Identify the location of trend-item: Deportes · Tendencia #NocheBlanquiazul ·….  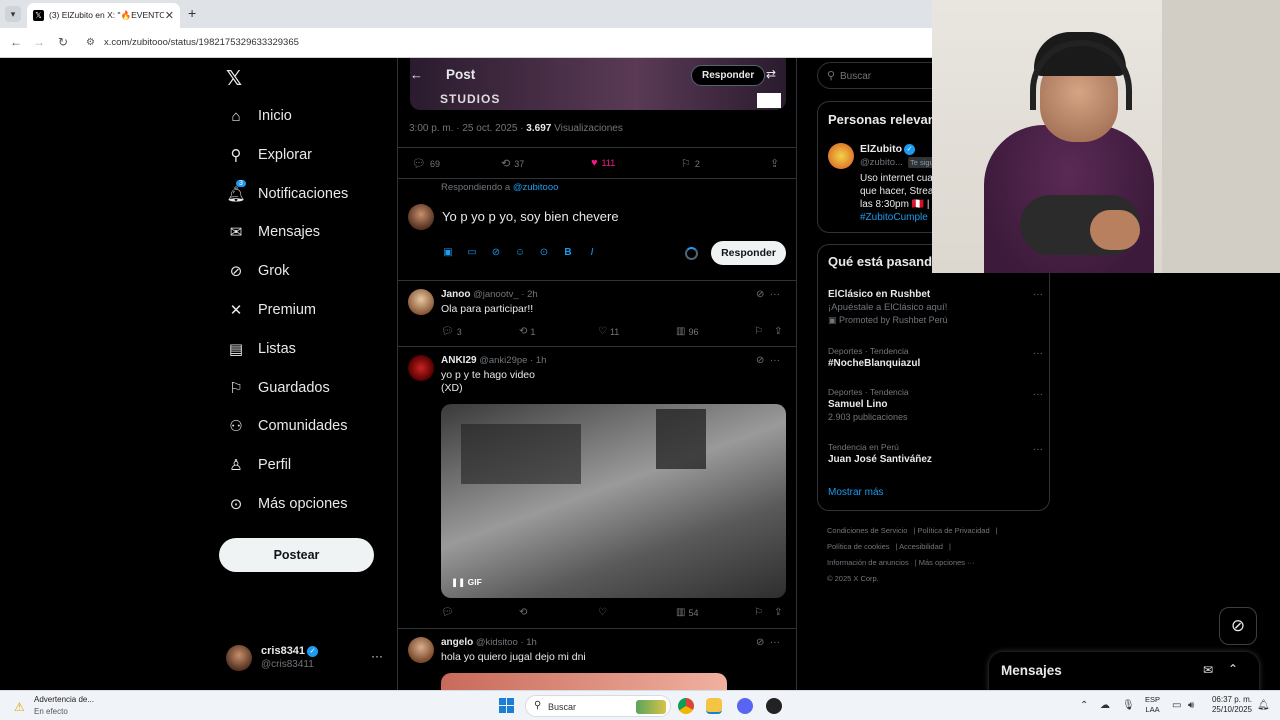
(935, 357).